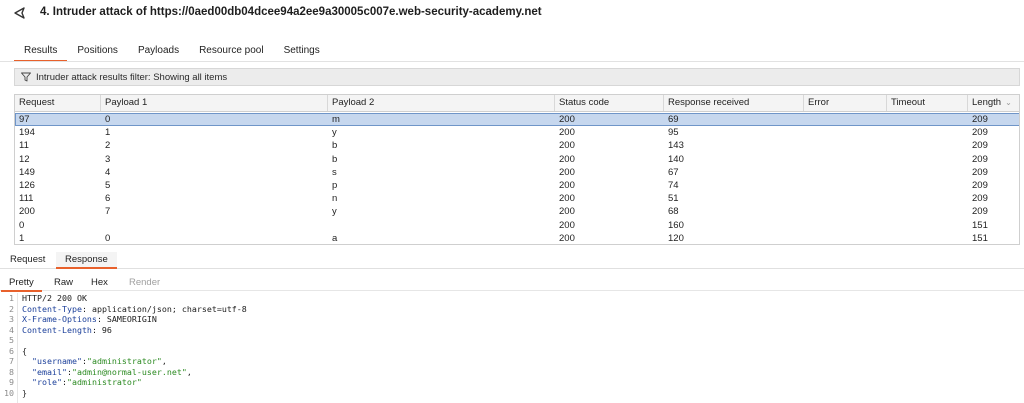 This screenshot has height=403, width=1024. Describe the element at coordinates (11, 371) in the screenshot. I see `line-number: 8` at that location.